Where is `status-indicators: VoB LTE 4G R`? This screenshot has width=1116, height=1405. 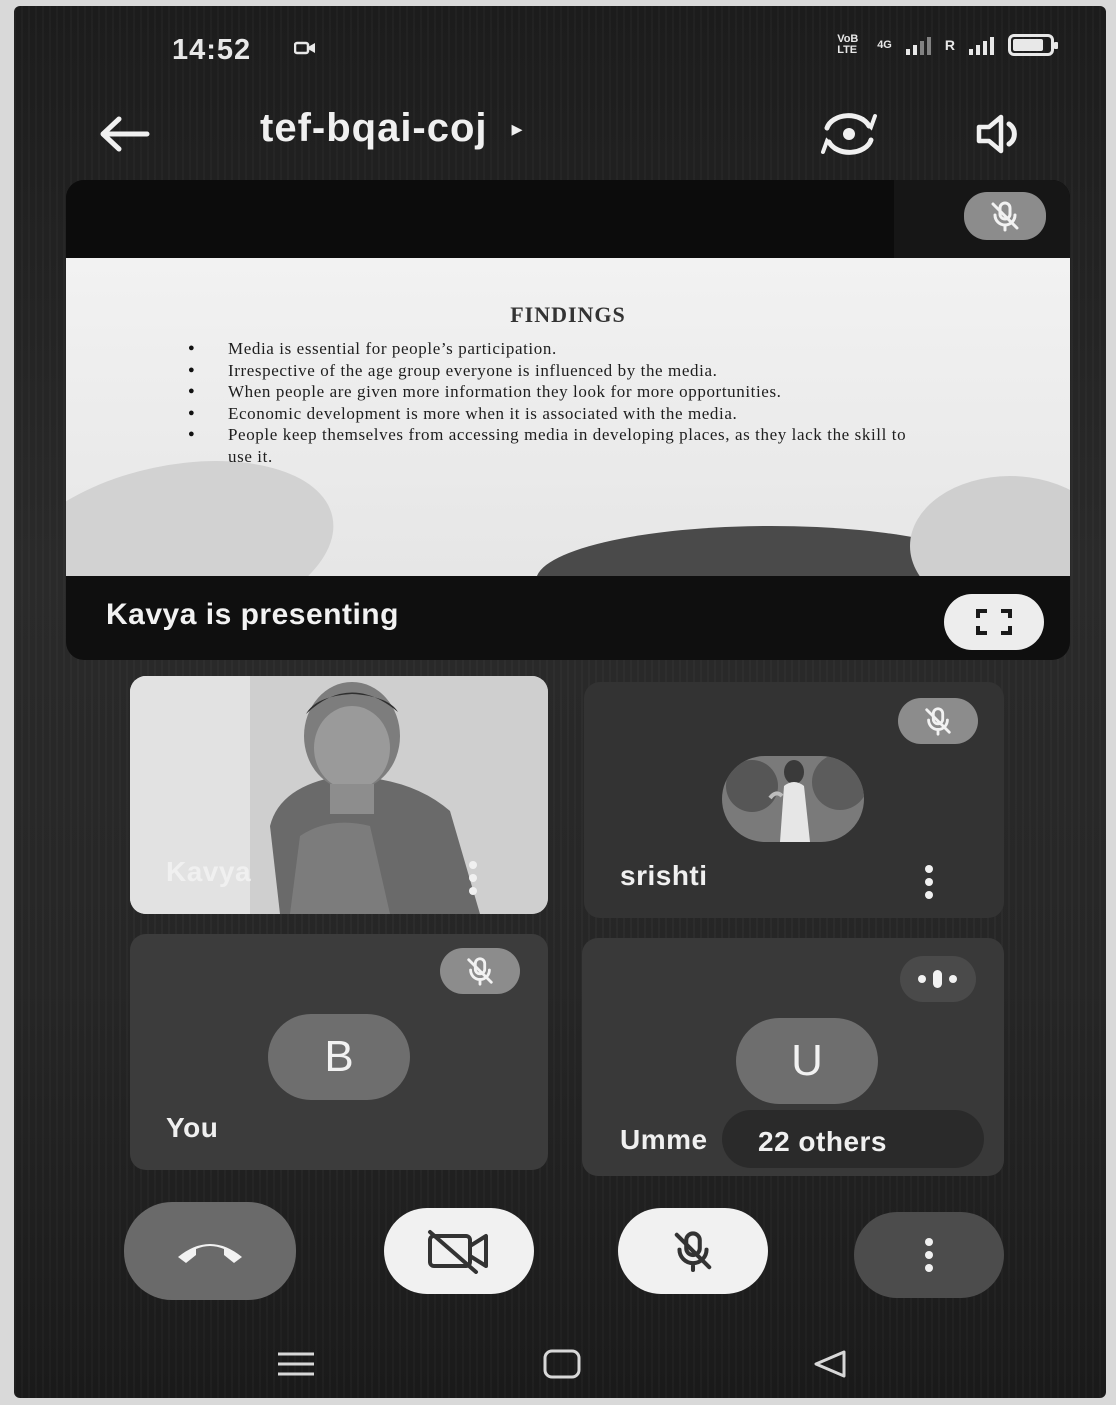 status-indicators: VoB LTE 4G R is located at coordinates (947, 44).